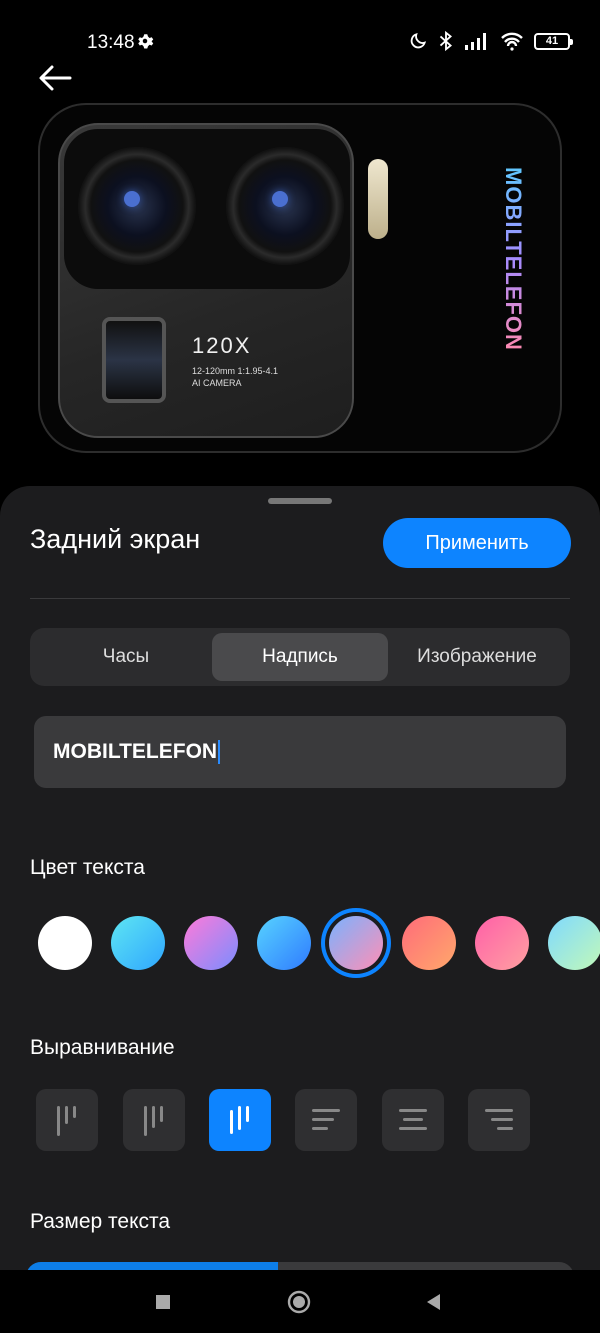 This screenshot has width=600, height=1333. Describe the element at coordinates (134, 360) in the screenshot. I see `periscope-lens` at that location.